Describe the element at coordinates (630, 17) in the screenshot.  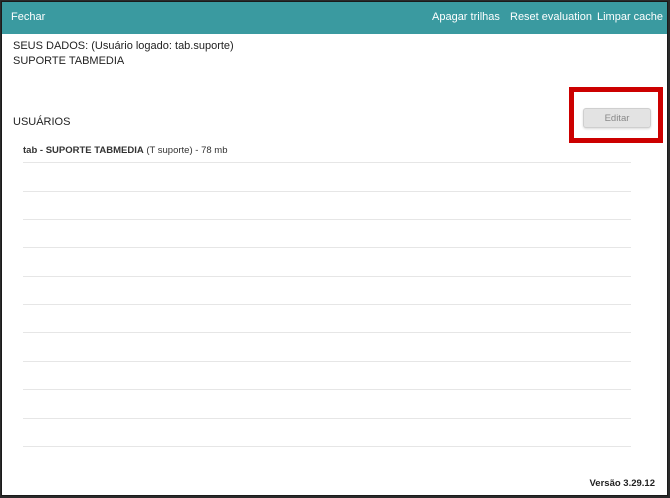
I see `clear-cache-link: Limpar cache` at that location.